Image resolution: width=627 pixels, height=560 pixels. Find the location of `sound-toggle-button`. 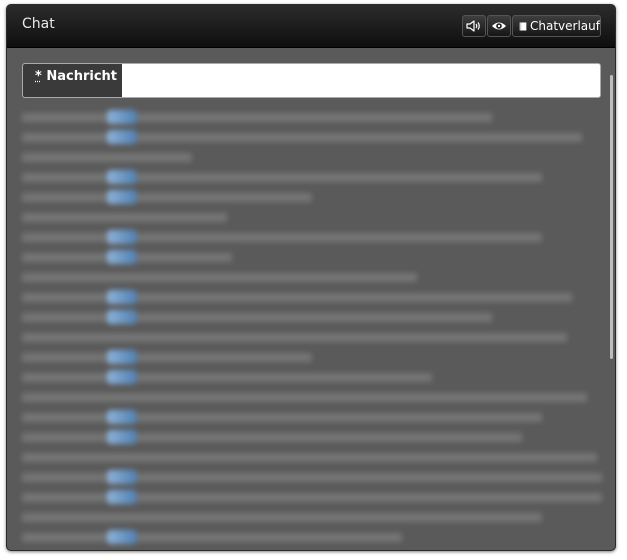

sound-toggle-button is located at coordinates (474, 26).